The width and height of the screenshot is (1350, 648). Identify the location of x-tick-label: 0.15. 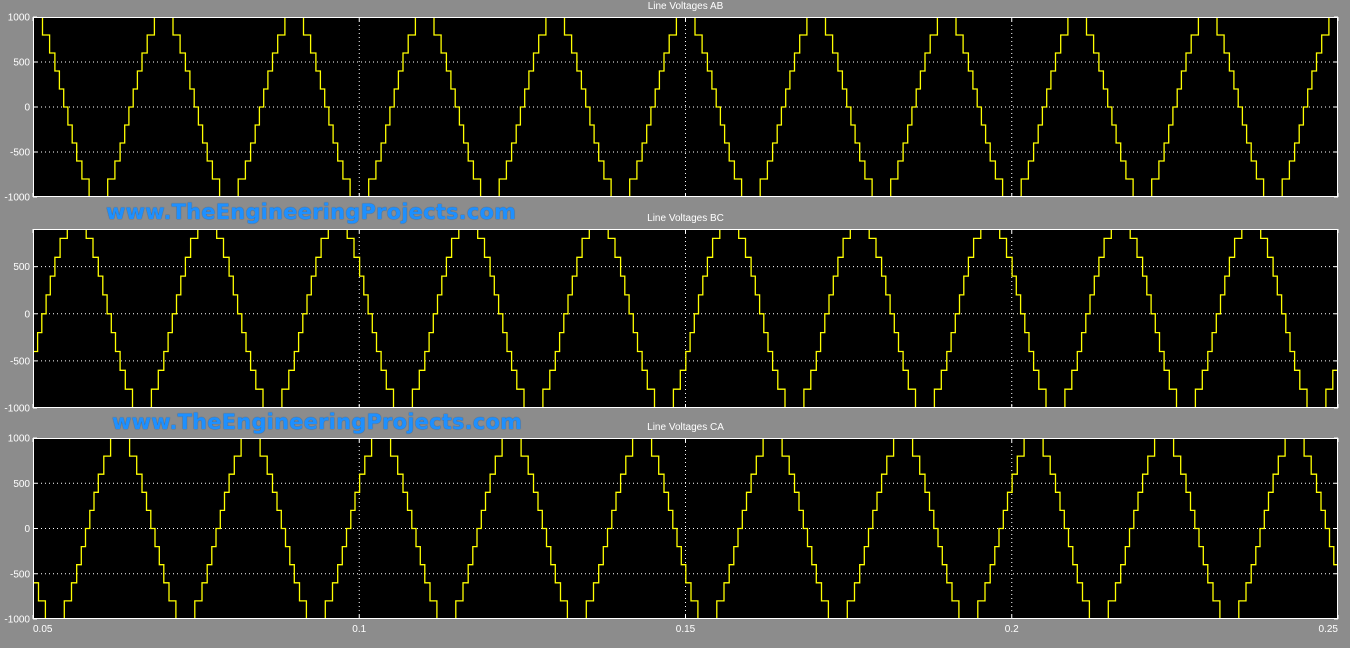
(686, 629).